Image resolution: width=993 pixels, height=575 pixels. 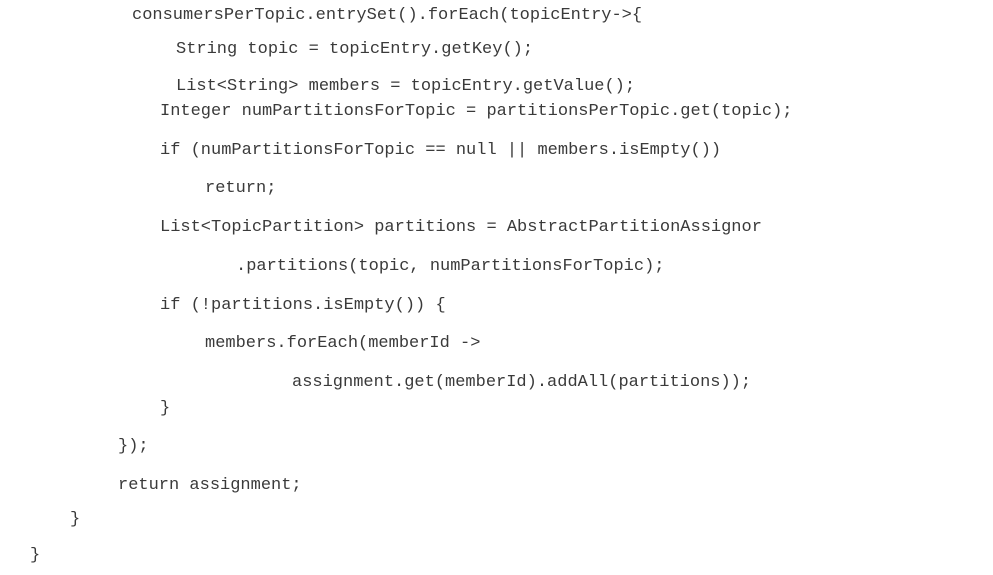 I want to click on code-line: if (!partitions.isEmpty()) {, so click(x=303, y=305).